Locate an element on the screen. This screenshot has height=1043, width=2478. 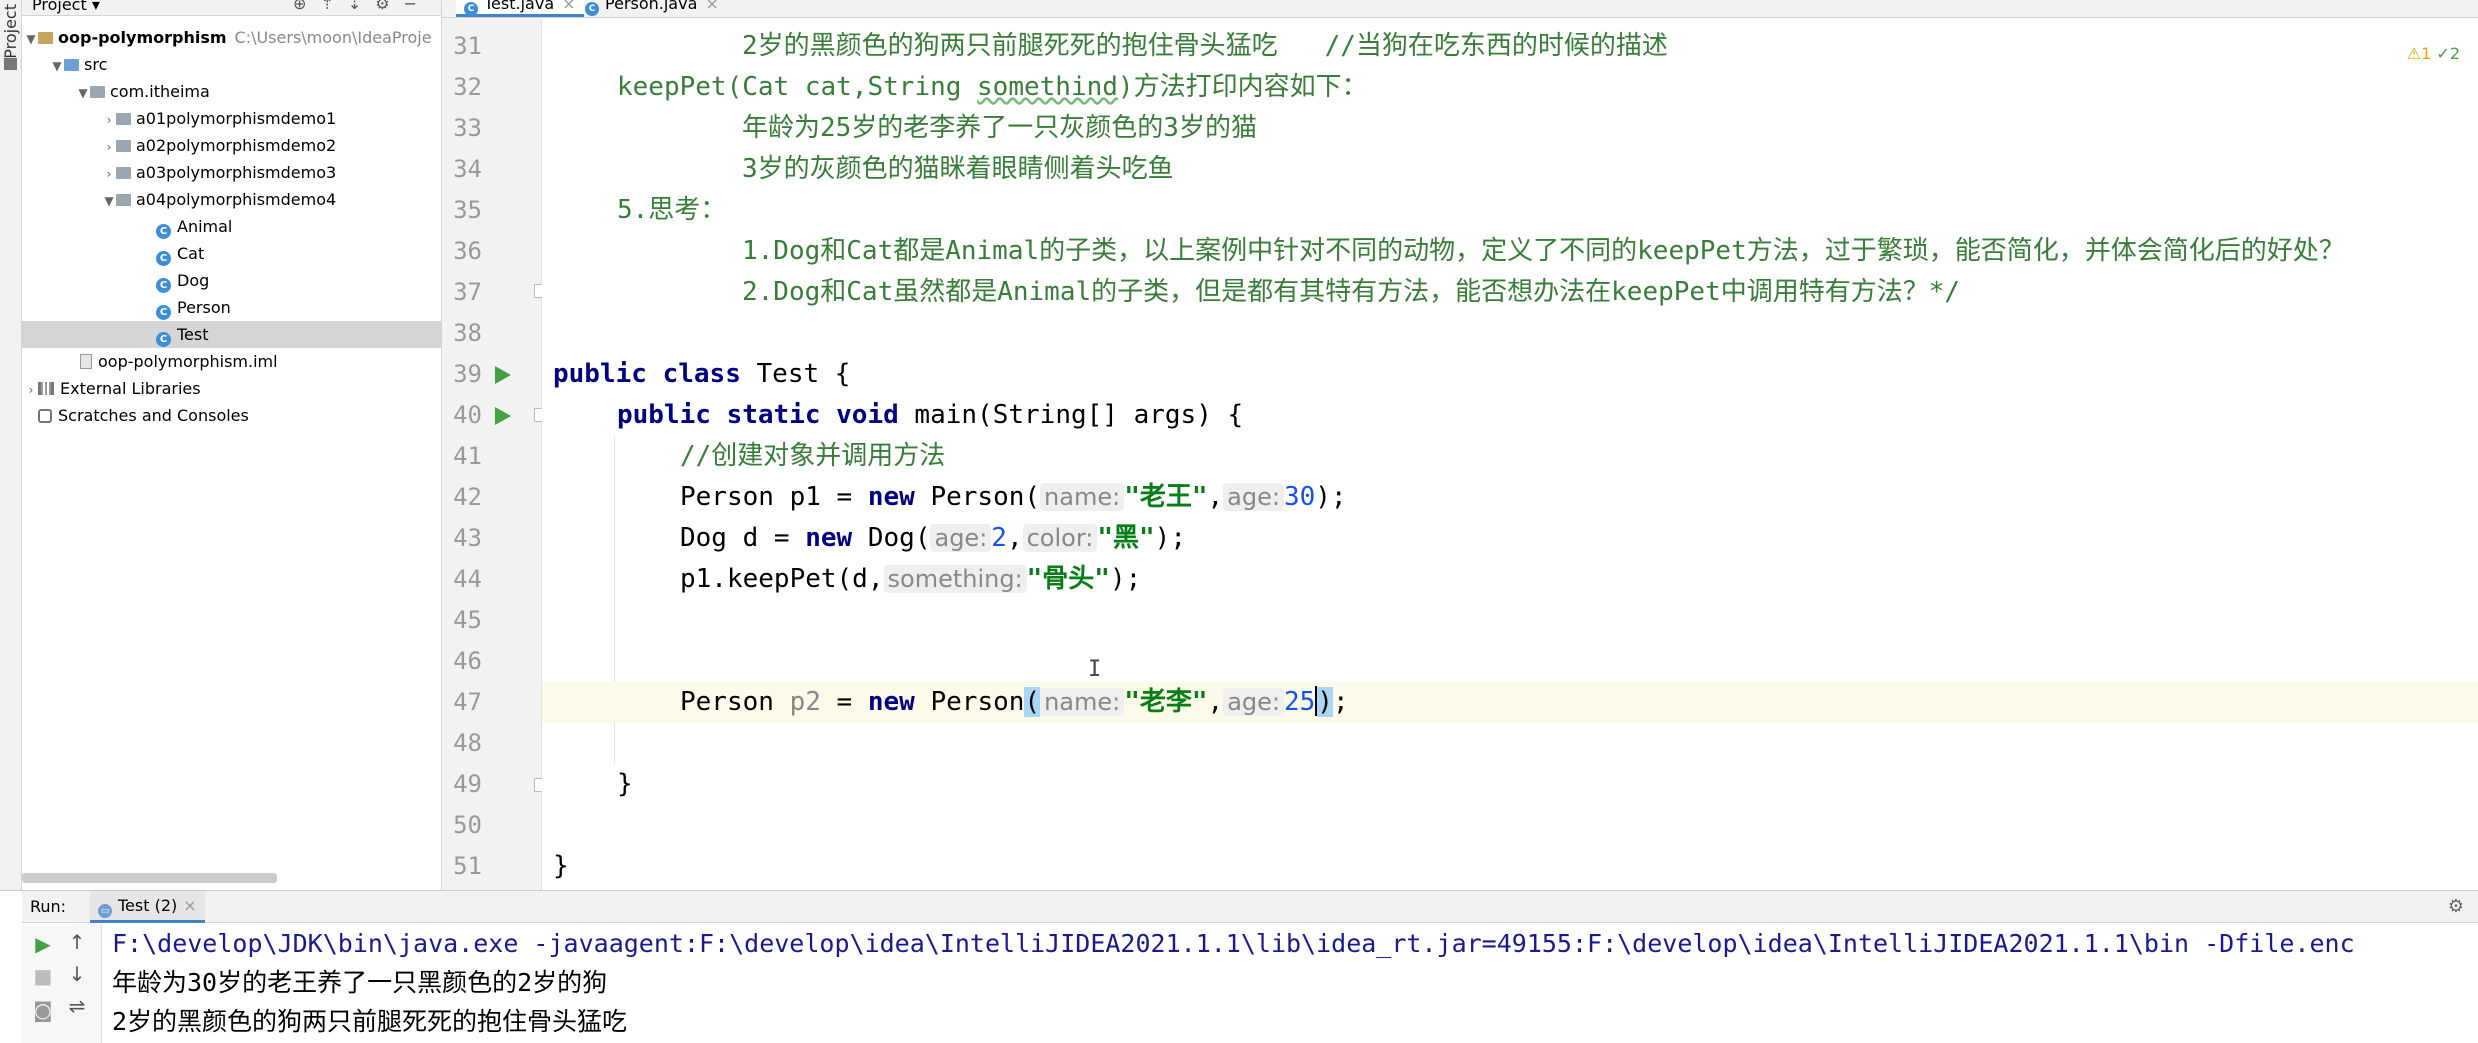
tree-item-label: Cat is located at coordinates (191, 253).